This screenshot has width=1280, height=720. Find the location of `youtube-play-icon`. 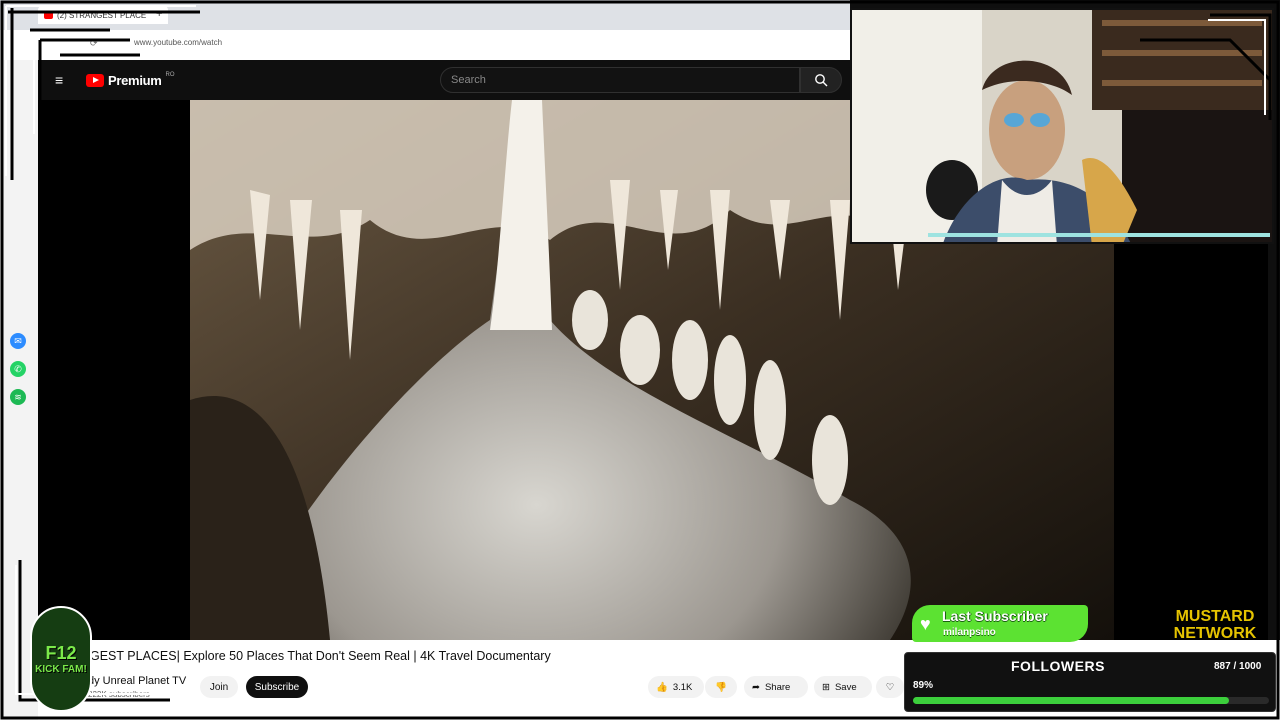

youtube-play-icon is located at coordinates (95, 80).